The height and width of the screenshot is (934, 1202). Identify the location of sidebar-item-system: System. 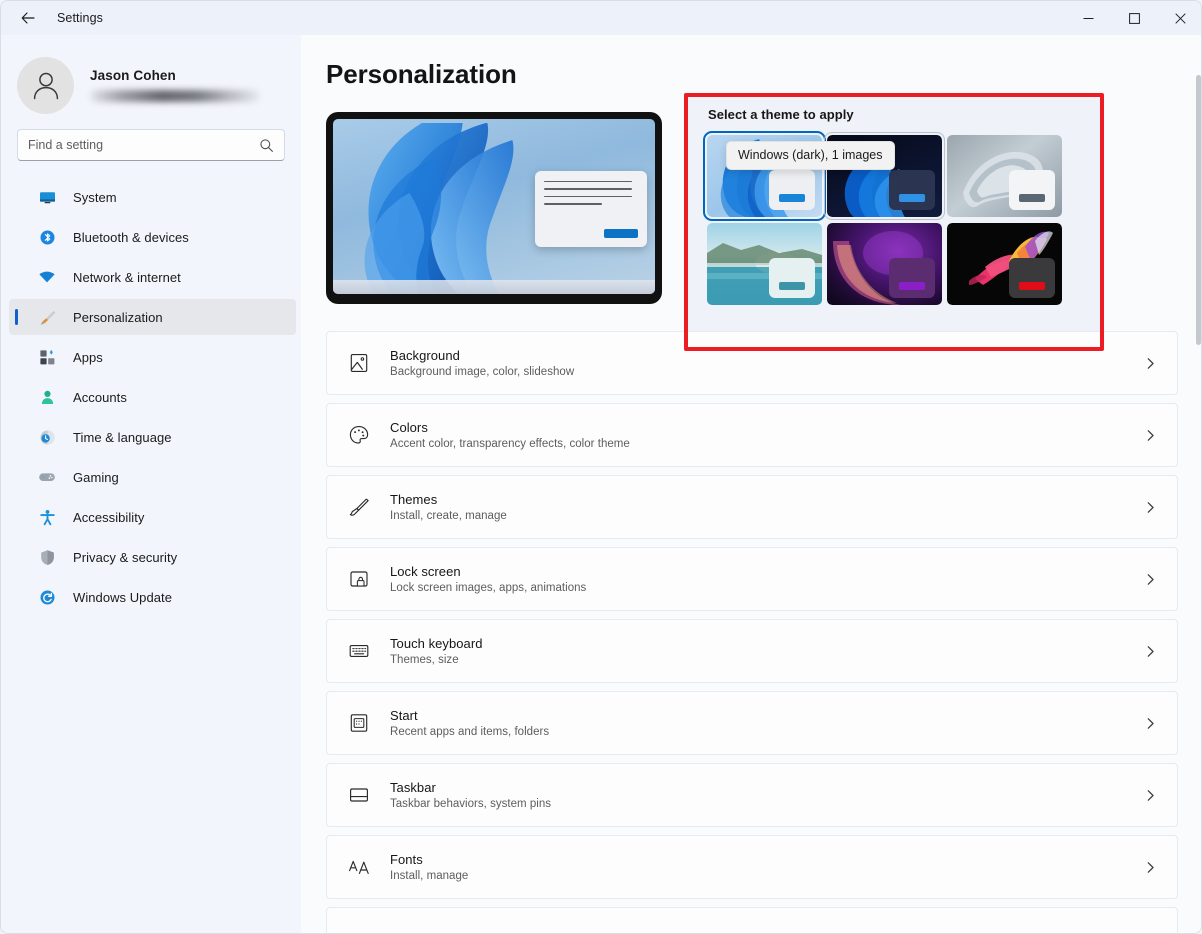
(152, 197).